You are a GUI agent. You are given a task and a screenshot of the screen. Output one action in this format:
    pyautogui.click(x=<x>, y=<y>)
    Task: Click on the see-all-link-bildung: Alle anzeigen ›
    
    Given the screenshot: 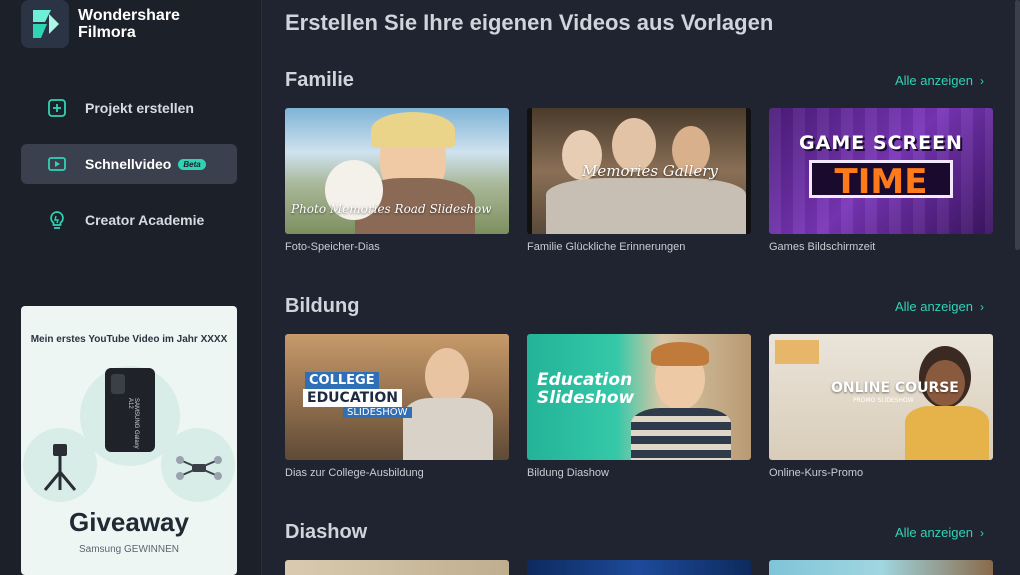 What is the action you would take?
    pyautogui.click(x=939, y=306)
    